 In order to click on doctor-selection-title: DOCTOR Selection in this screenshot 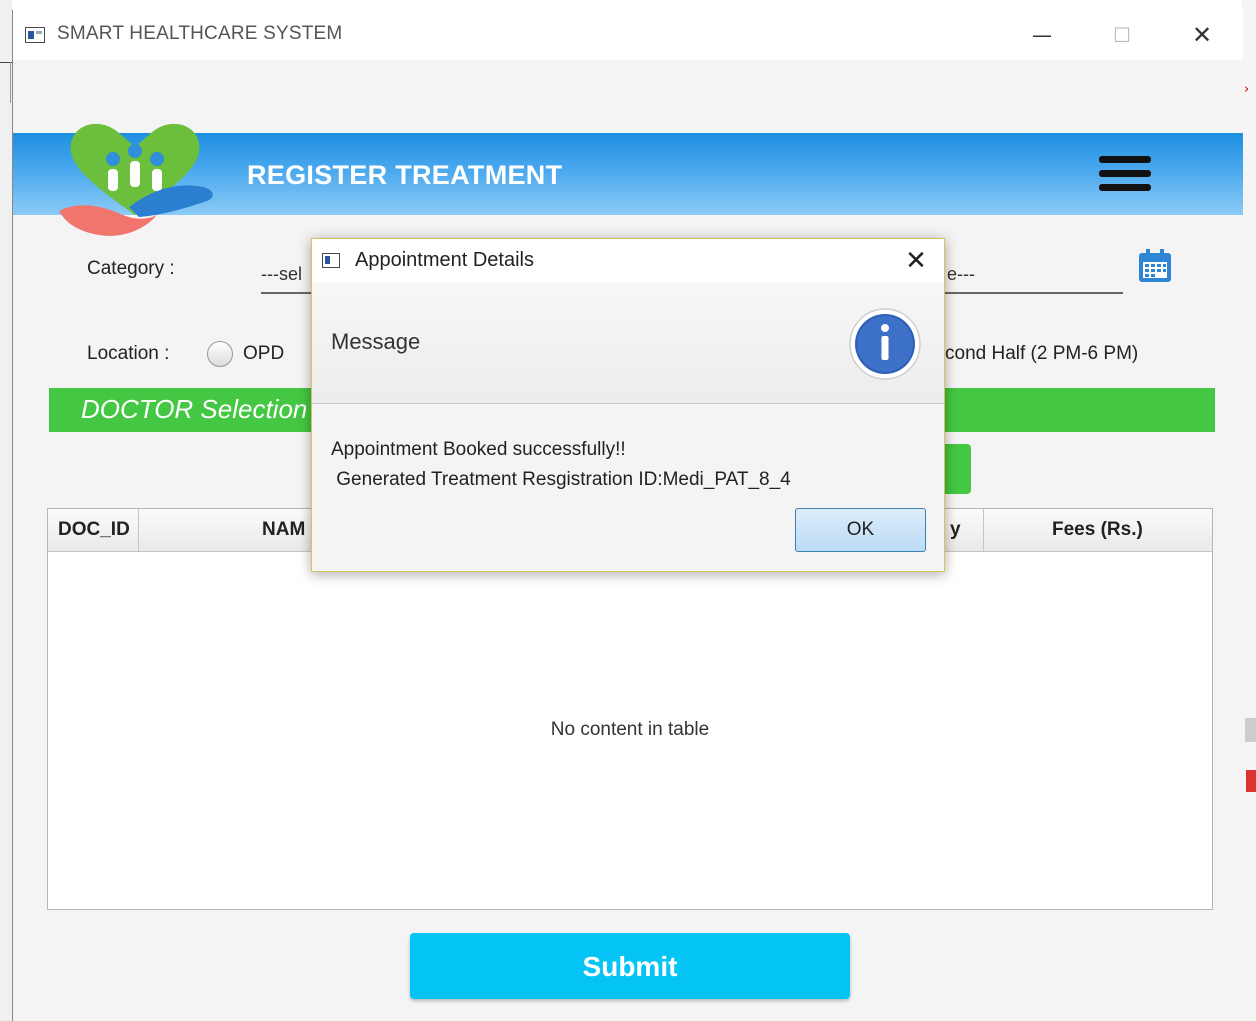, I will do `click(194, 409)`.